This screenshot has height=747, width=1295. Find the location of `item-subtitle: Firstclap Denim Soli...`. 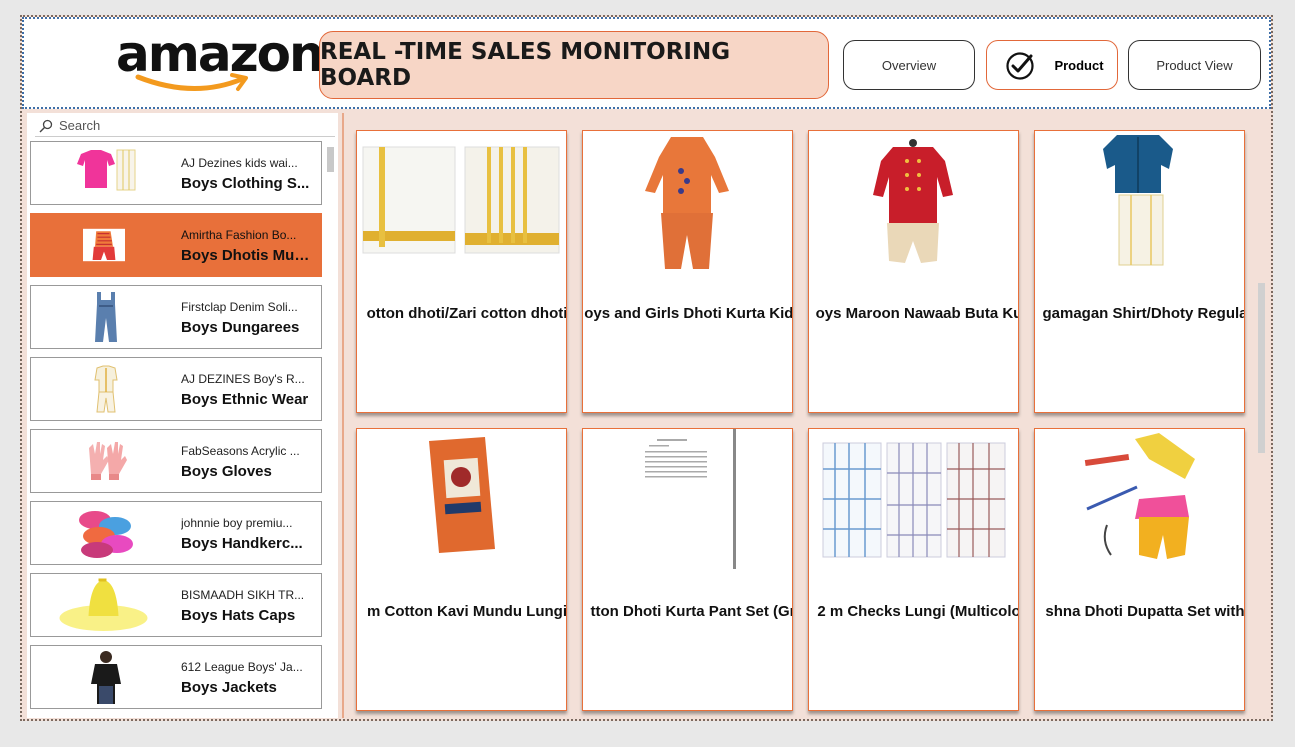

item-subtitle: Firstclap Denim Soli... is located at coordinates (239, 307).